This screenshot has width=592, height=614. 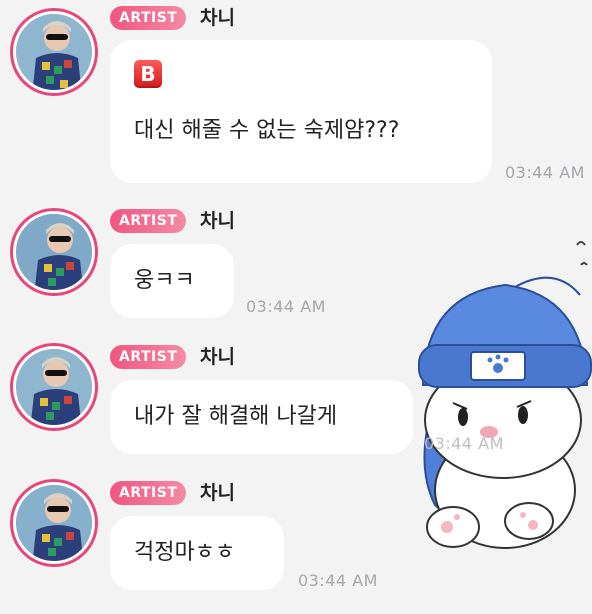 I want to click on message-bubble: 걱정마ㅎㅎ, so click(x=197, y=553).